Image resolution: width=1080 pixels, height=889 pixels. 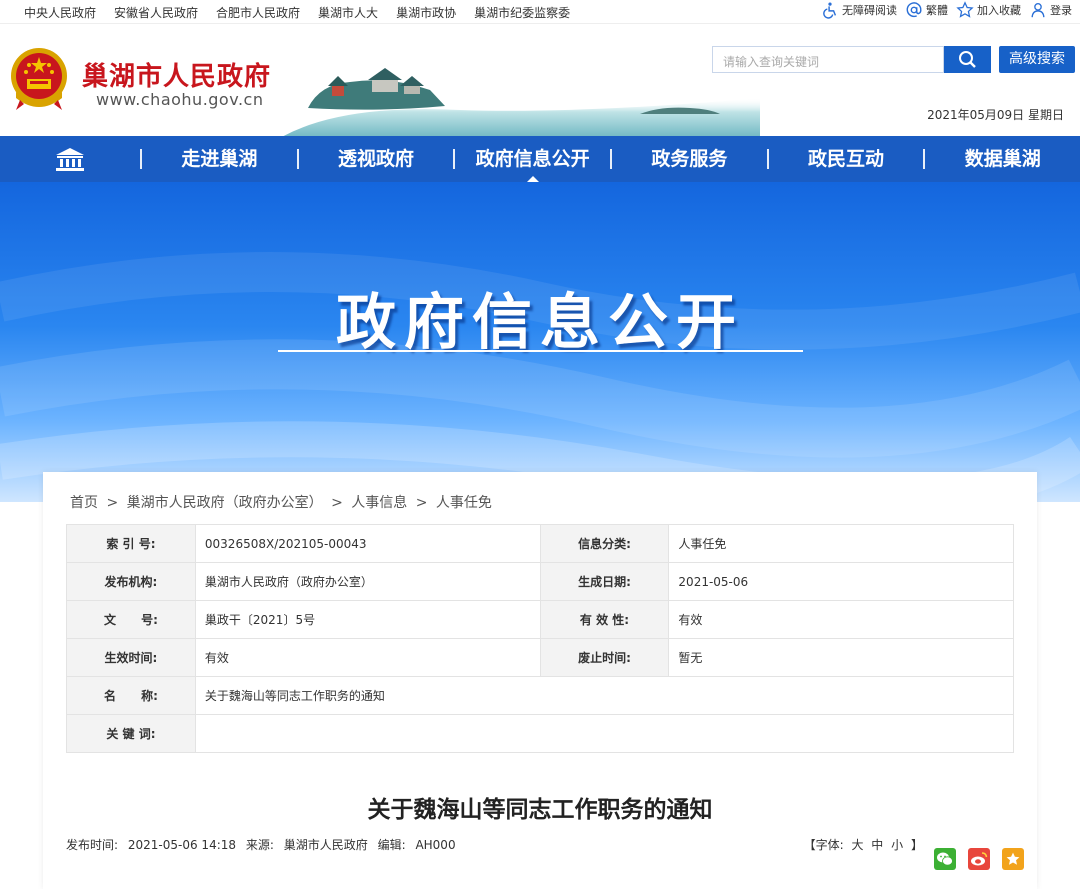 What do you see at coordinates (131, 733) in the screenshot?
I see `keywords-label: 关 键 词:` at bounding box center [131, 733].